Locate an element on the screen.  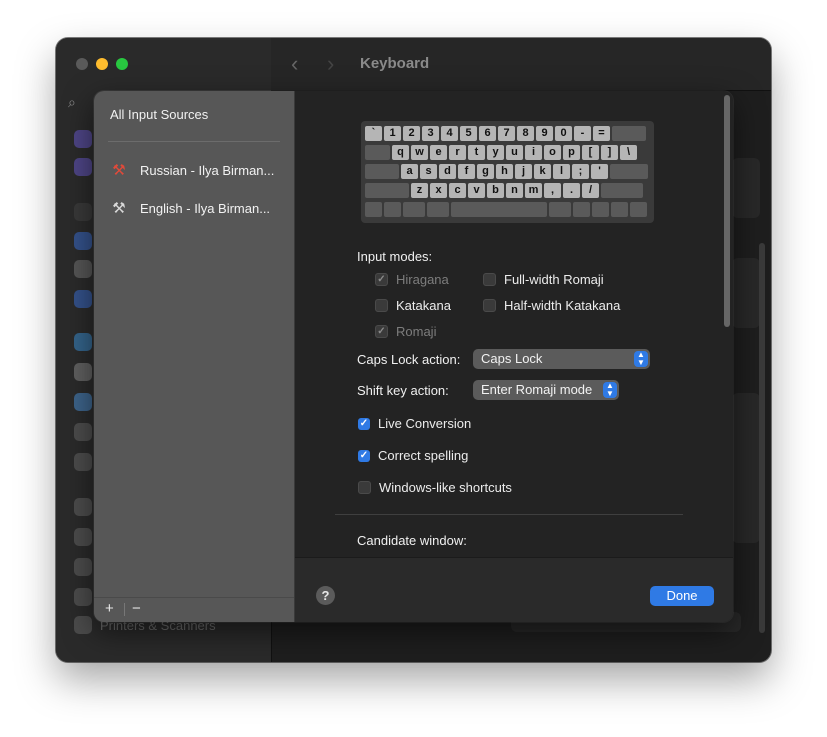
keyboard-row-home: a s d f g h j k l ; ' is located at coordinates (507, 172).